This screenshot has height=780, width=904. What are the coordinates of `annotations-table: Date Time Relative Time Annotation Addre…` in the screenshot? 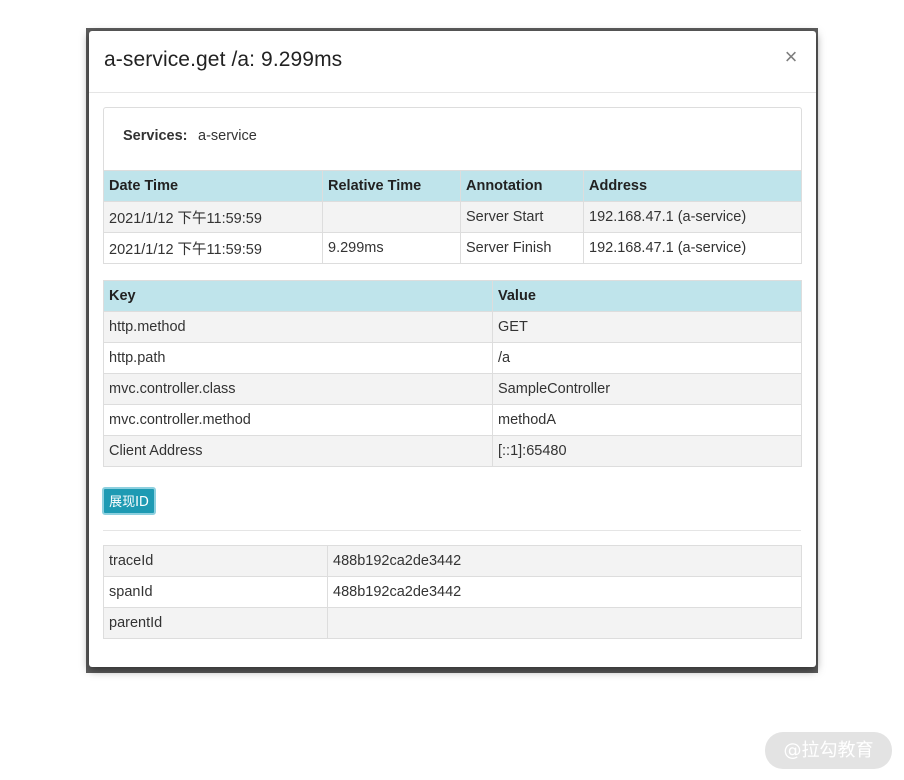 It's located at (452, 217).